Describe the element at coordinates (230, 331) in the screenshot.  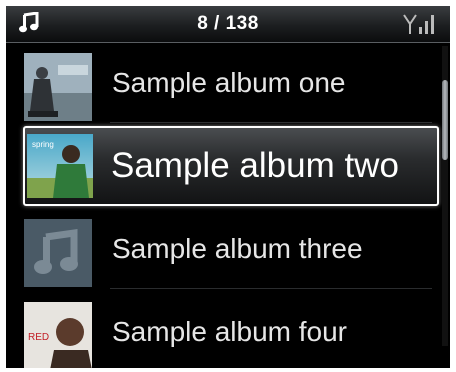
I see `album-title: Sample album four` at that location.